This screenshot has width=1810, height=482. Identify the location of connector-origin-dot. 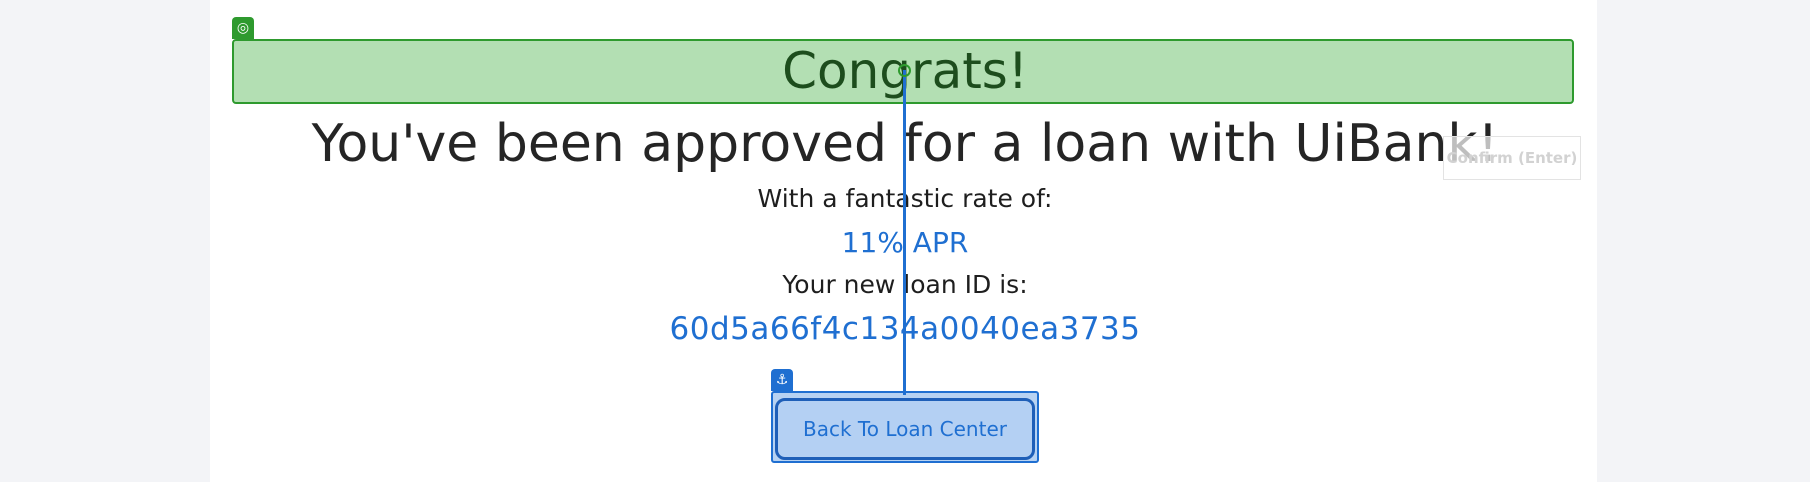
(904, 70).